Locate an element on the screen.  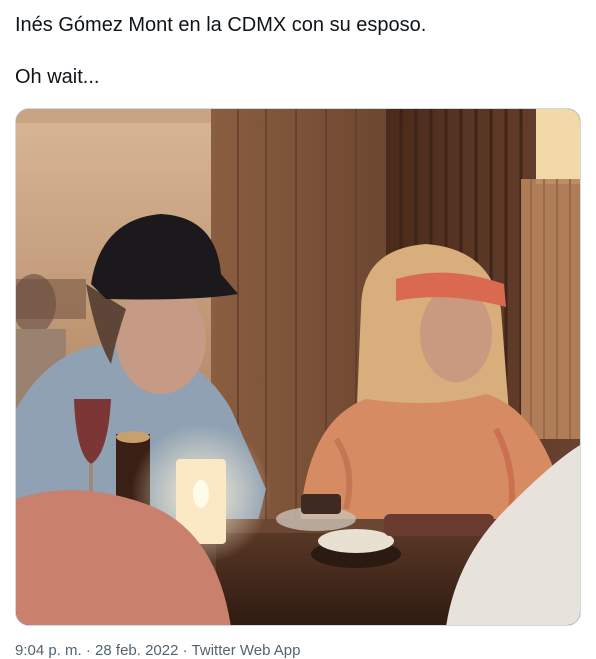
tweet-timestamp-date: 28 feb. 2022 is located at coordinates (136, 650).